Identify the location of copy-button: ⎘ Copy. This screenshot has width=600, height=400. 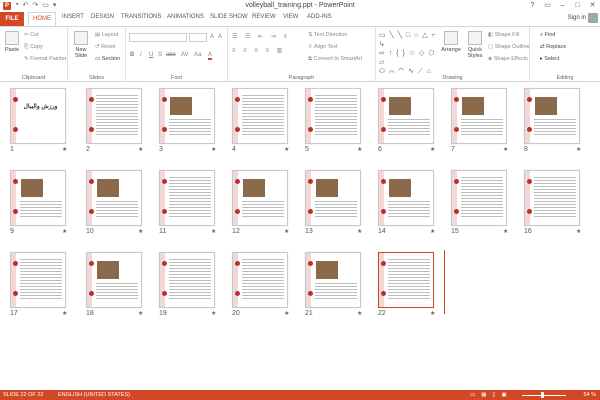
(33, 47).